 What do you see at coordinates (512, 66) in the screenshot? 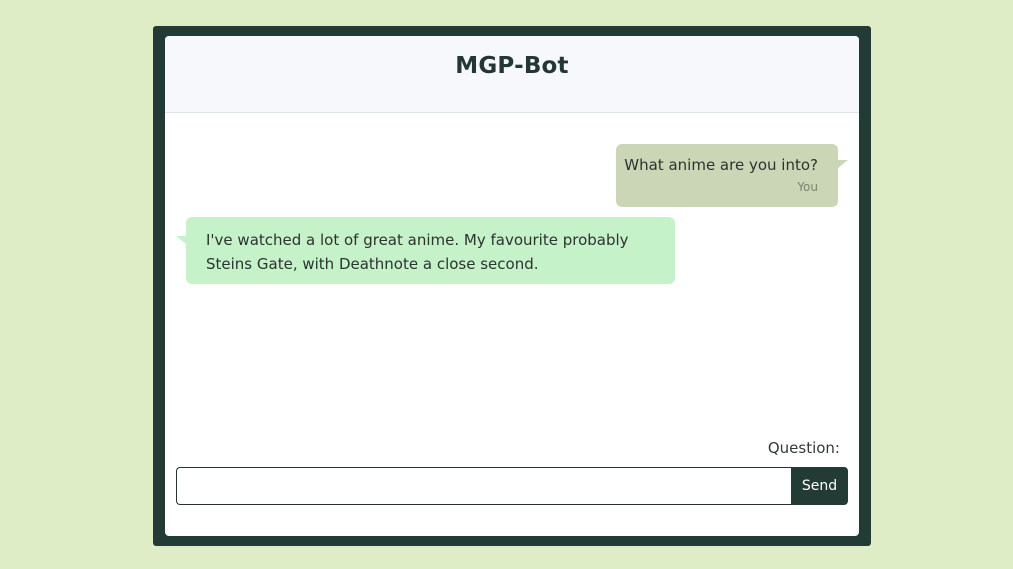
I see `page-title: MGP-Bot` at bounding box center [512, 66].